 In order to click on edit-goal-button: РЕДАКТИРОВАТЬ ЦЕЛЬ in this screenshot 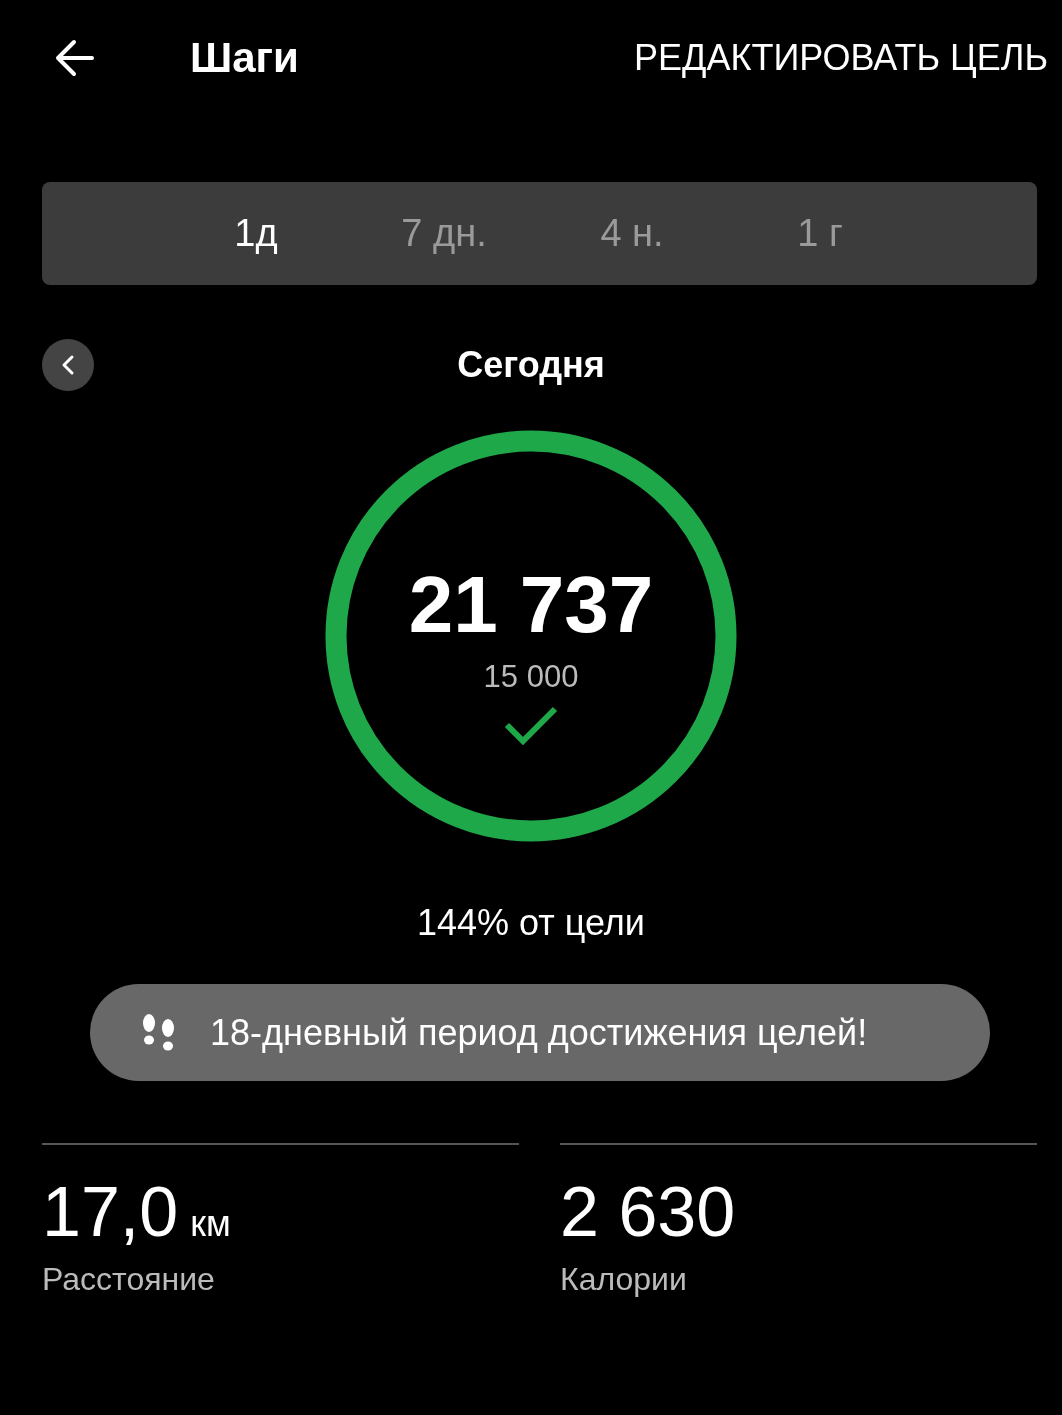, I will do `click(841, 57)`.